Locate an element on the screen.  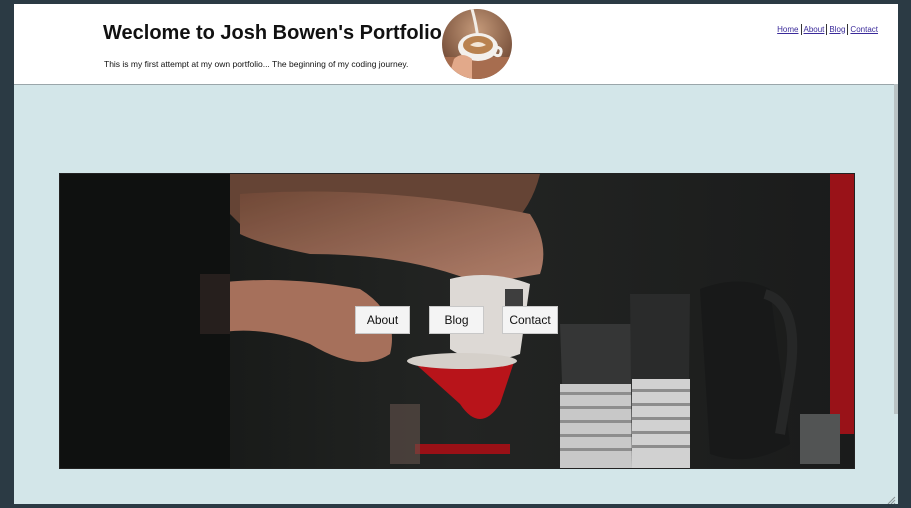
resize-grip-icon is located at coordinates (891, 498).